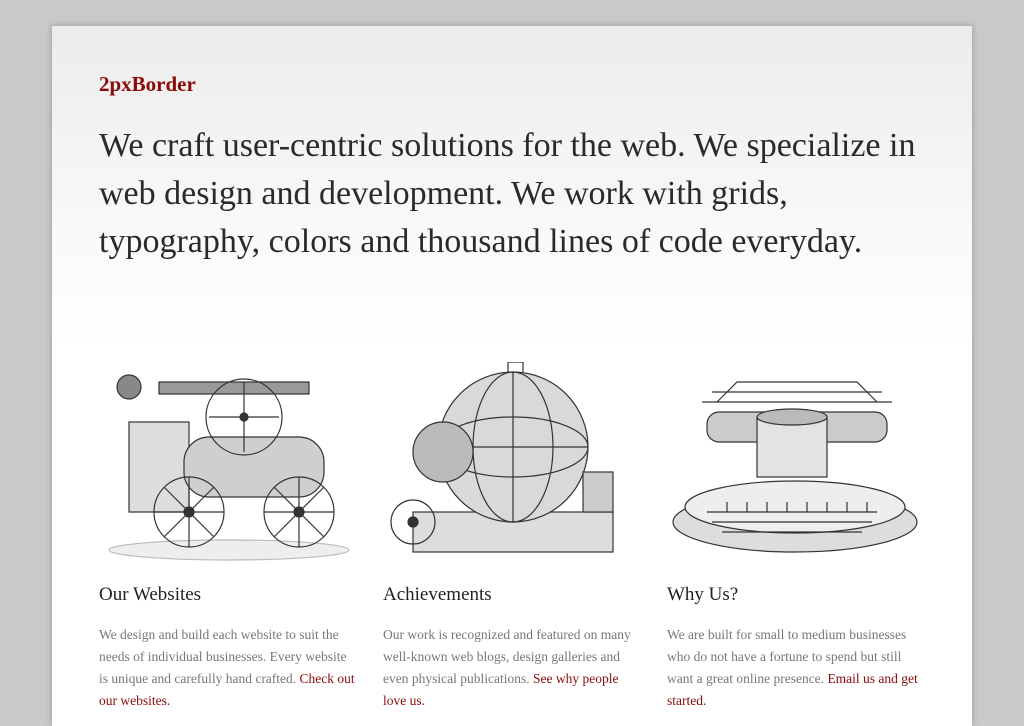 Image resolution: width=1024 pixels, height=726 pixels. I want to click on feature-title: Why Us?, so click(703, 594).